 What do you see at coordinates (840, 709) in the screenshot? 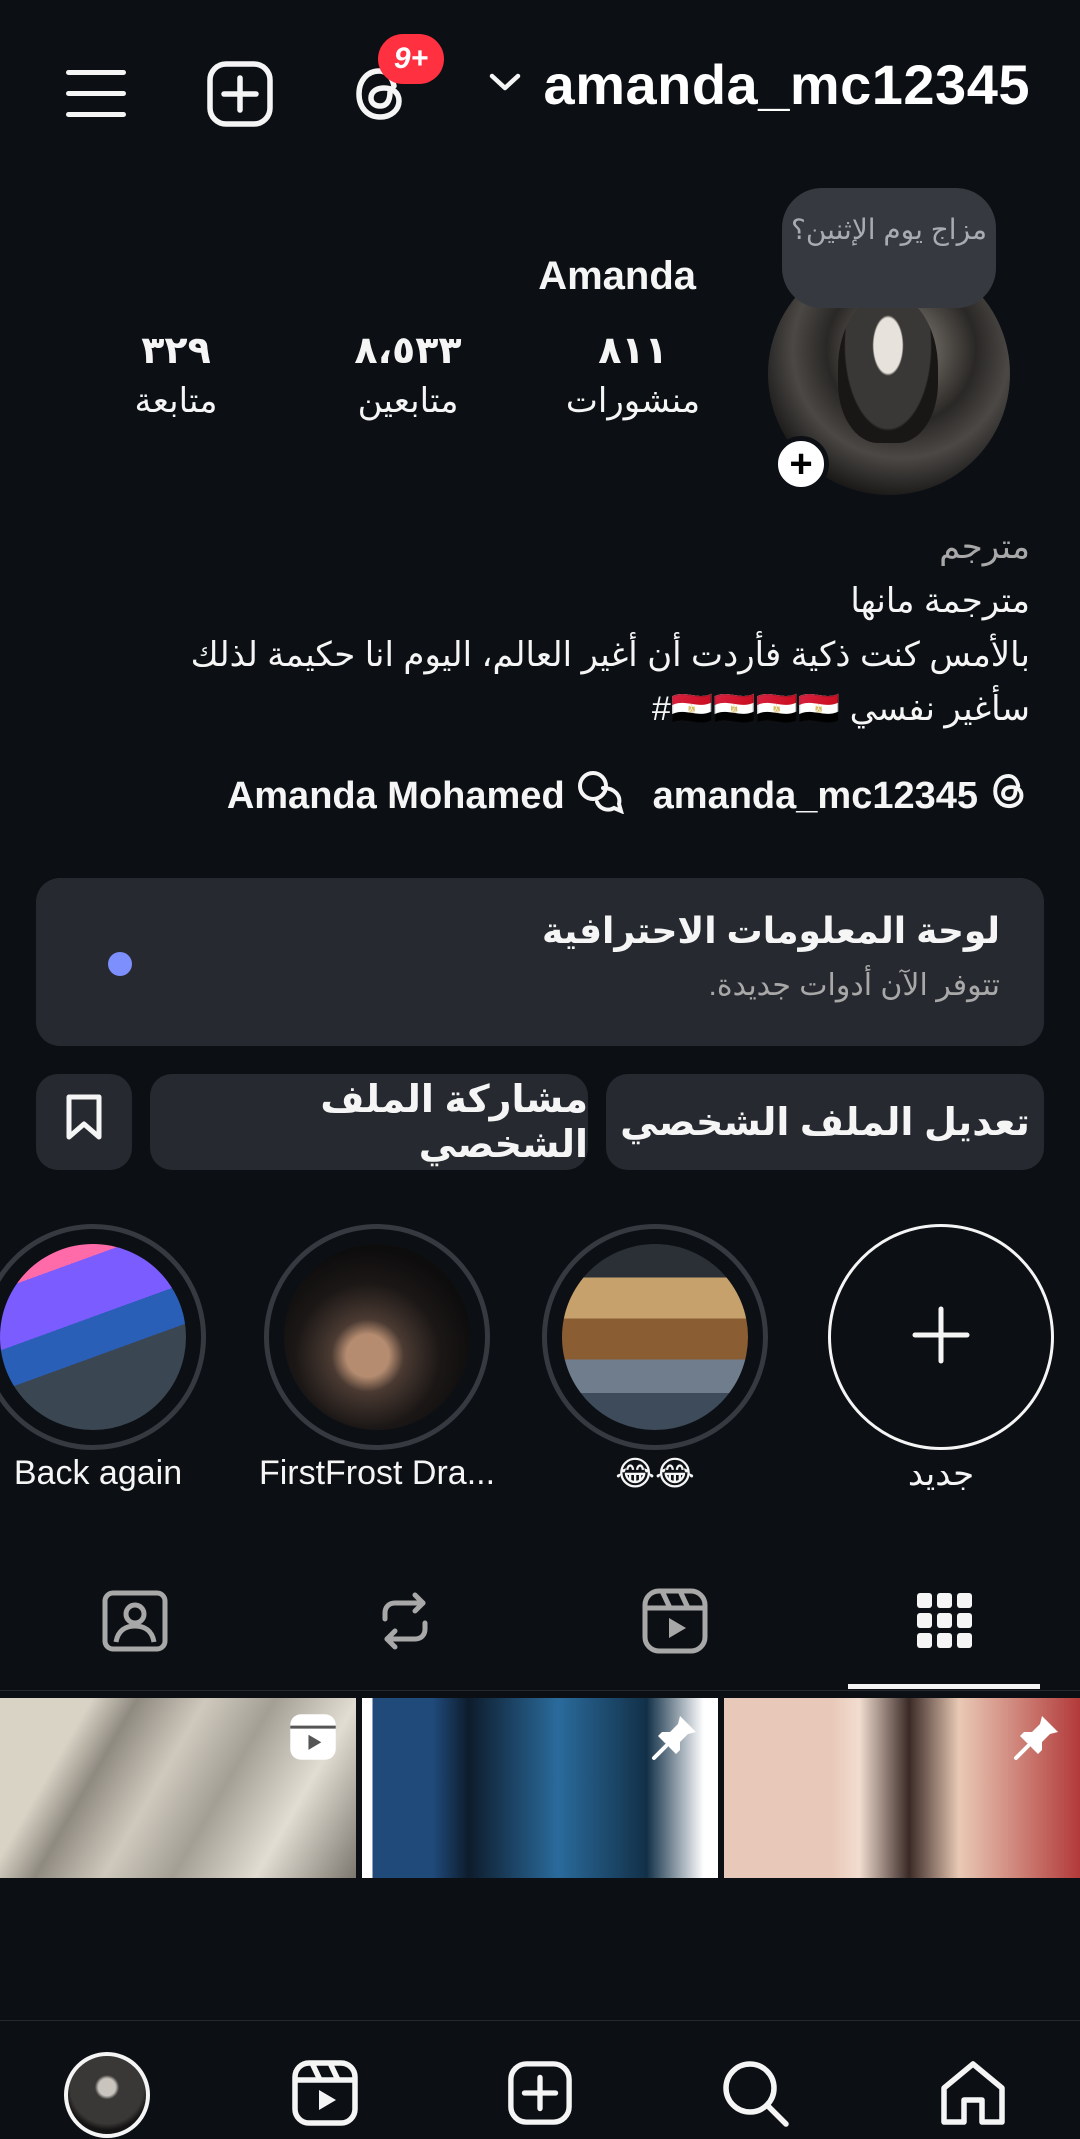
I see `bio-line: سأغير نفسي 🇪🇬🇪🇬🇪🇬🇪🇬#` at bounding box center [840, 709].